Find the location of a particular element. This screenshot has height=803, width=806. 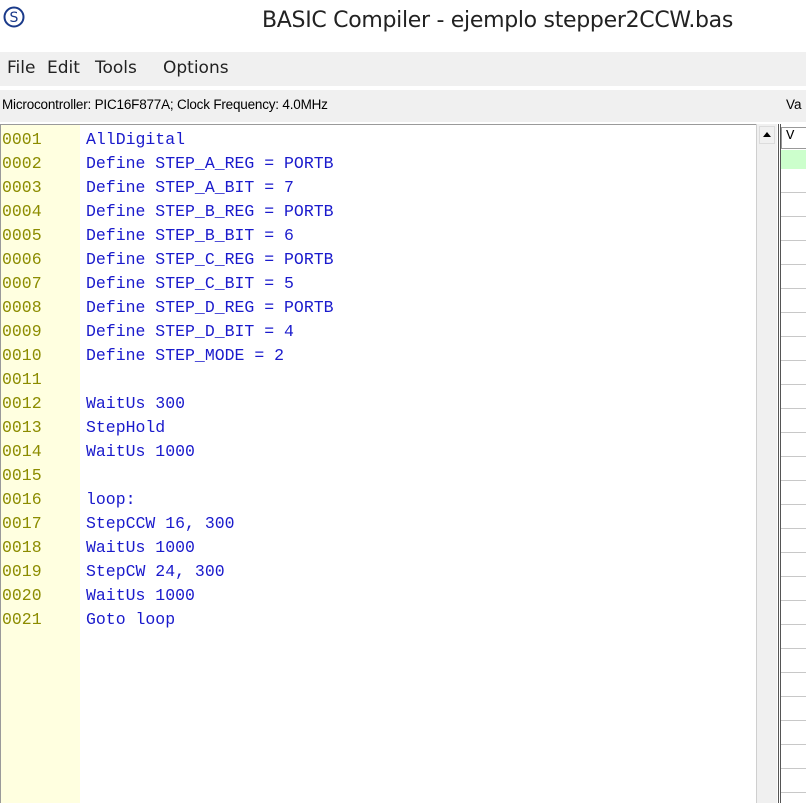

variables-column-header: V is located at coordinates (793, 138).